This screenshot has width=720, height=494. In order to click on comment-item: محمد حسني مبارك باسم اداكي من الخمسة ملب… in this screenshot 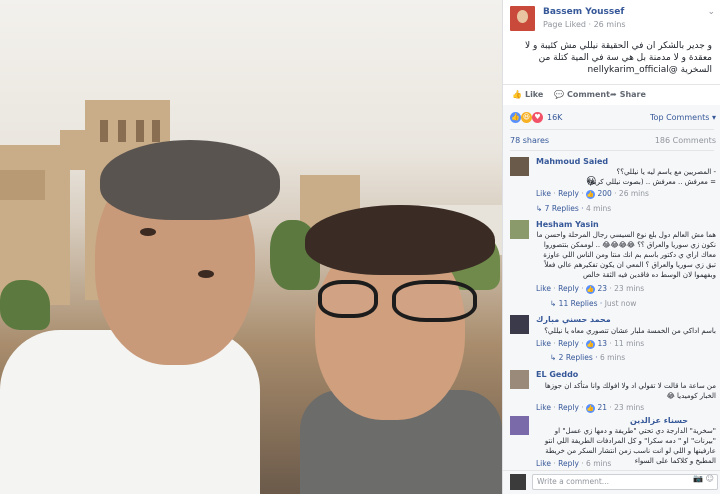, I will do `click(614, 341)`.